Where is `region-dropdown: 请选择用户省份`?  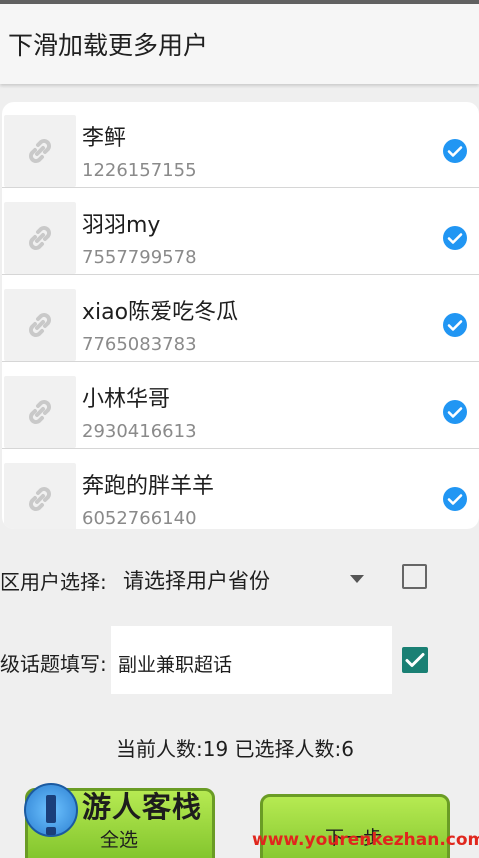
region-dropdown: 请选择用户省份 is located at coordinates (196, 580).